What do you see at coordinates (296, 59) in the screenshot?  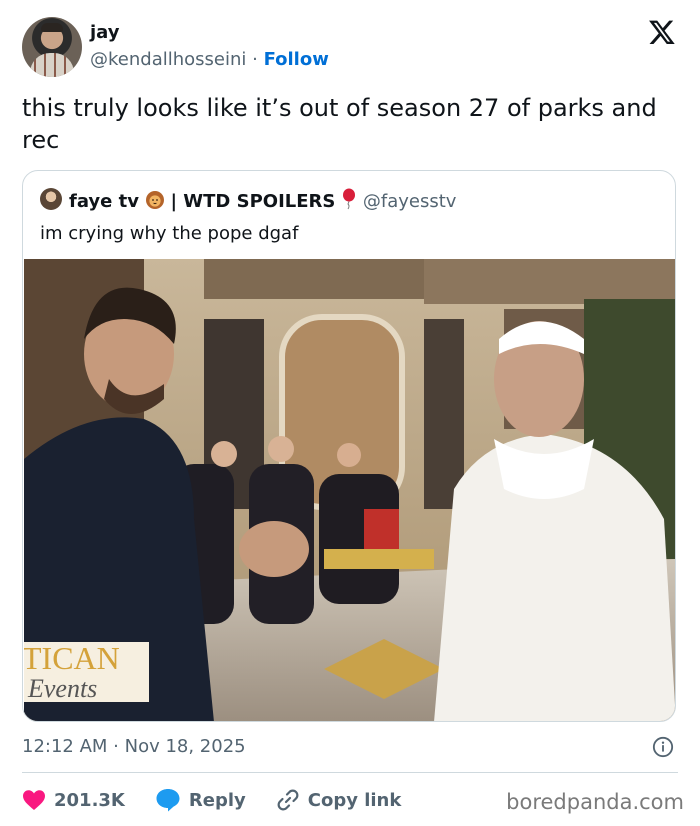 I see `follow-button: Follow` at bounding box center [296, 59].